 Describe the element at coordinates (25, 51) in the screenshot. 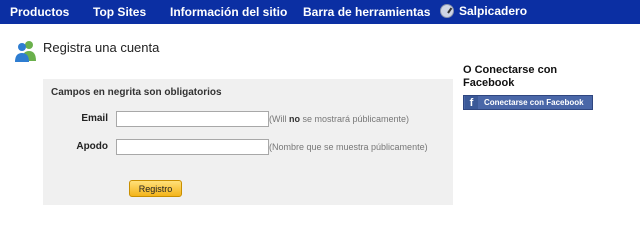

I see `users-icon` at that location.